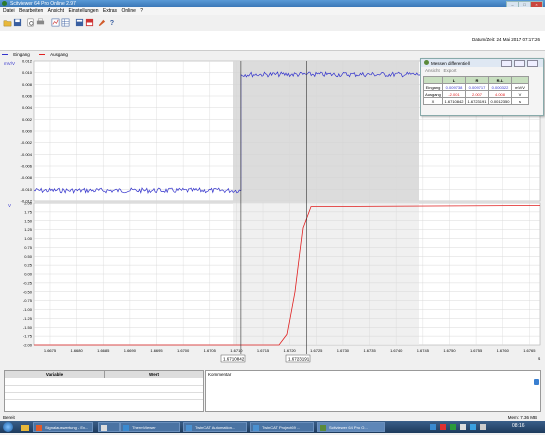 Image resolution: width=545 pixels, height=435 pixels. What do you see at coordinates (56, 11) in the screenshot?
I see `menu-ansicht: Ansicht` at bounding box center [56, 11].